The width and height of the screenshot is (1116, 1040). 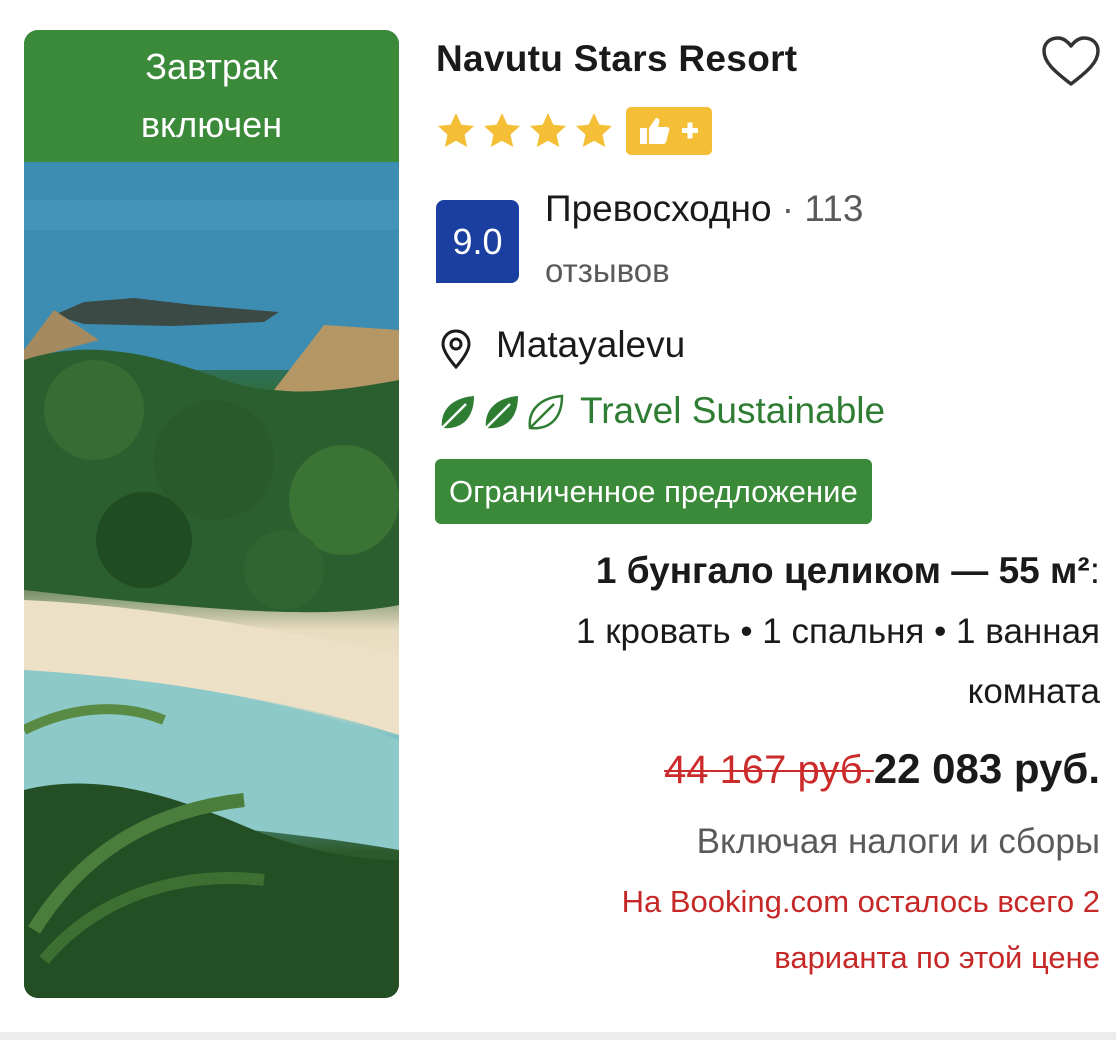 I want to click on sustainability-leaves, so click(x=502, y=413).